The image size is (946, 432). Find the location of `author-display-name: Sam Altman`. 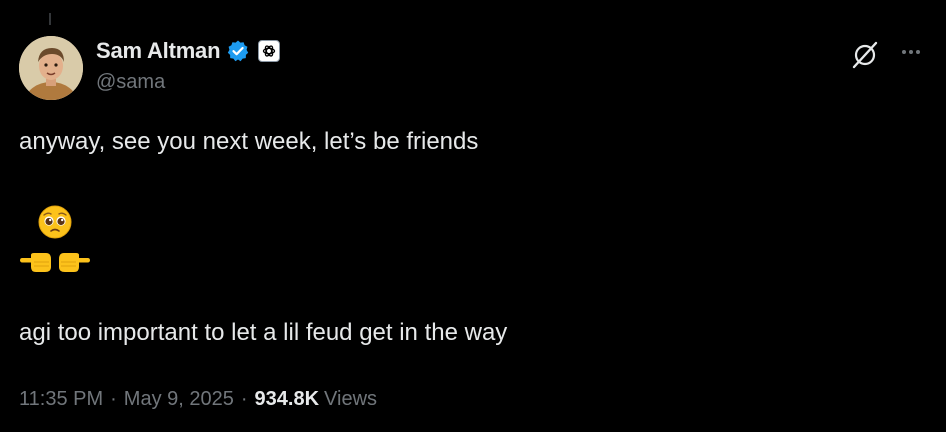

author-display-name: Sam Altman is located at coordinates (158, 51).